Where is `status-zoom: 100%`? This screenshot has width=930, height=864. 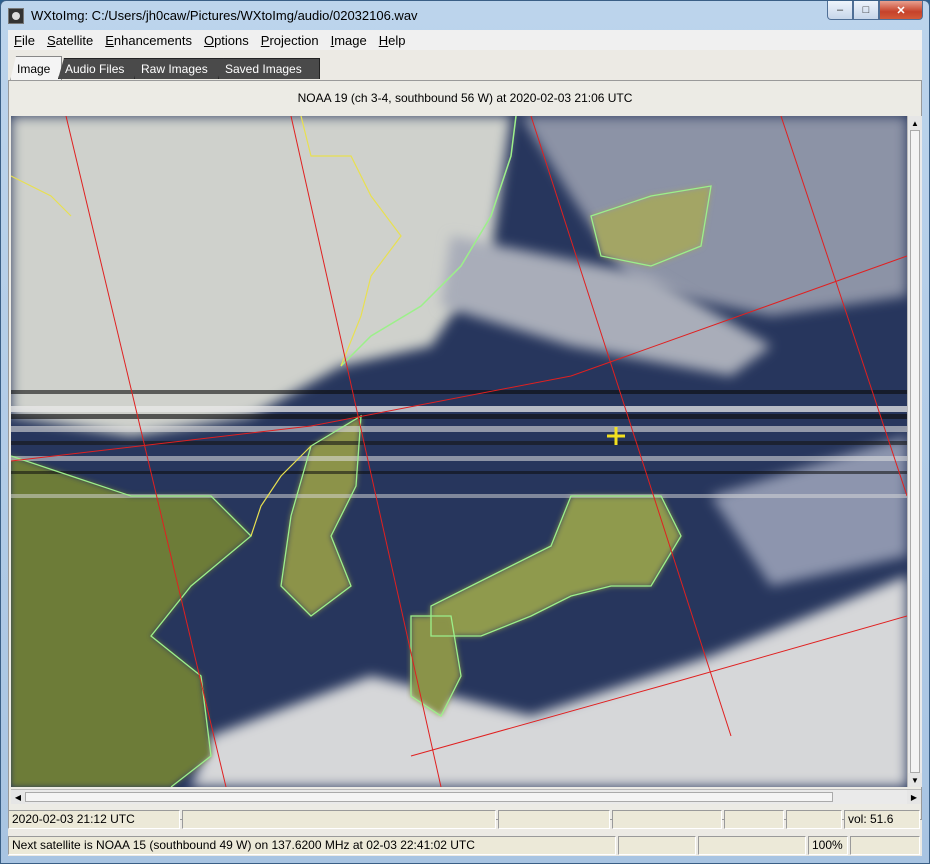 status-zoom: 100% is located at coordinates (828, 845).